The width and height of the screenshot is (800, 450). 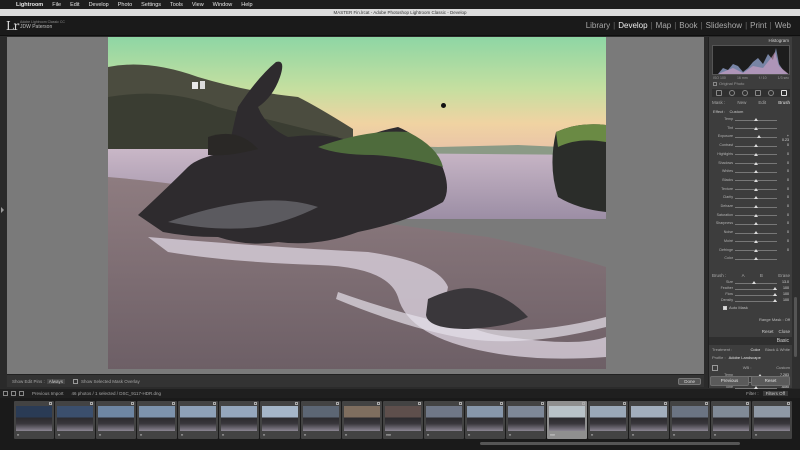 I want to click on profile-value: Adobe Landscape, so click(x=745, y=357).